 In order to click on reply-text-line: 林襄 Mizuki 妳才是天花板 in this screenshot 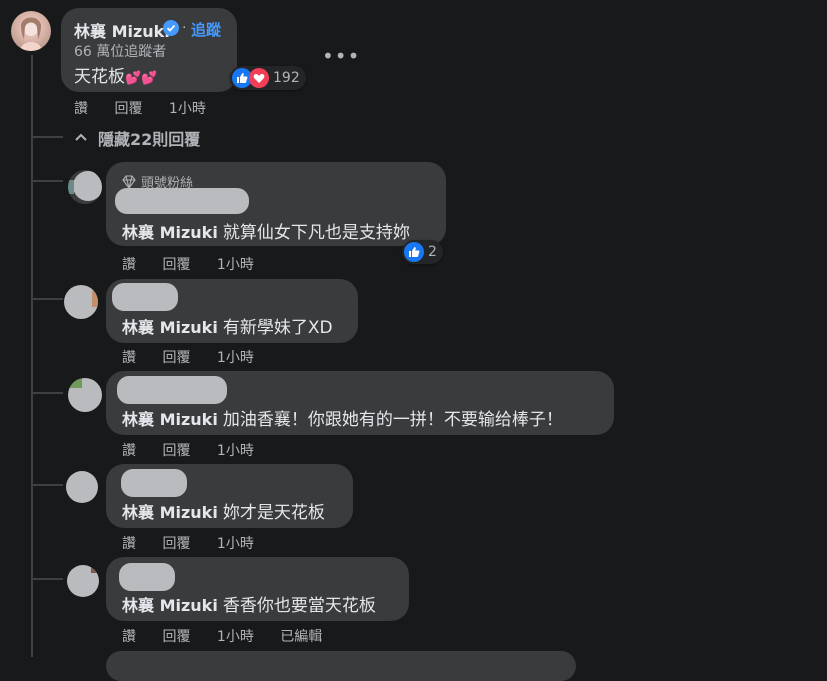, I will do `click(223, 510)`.